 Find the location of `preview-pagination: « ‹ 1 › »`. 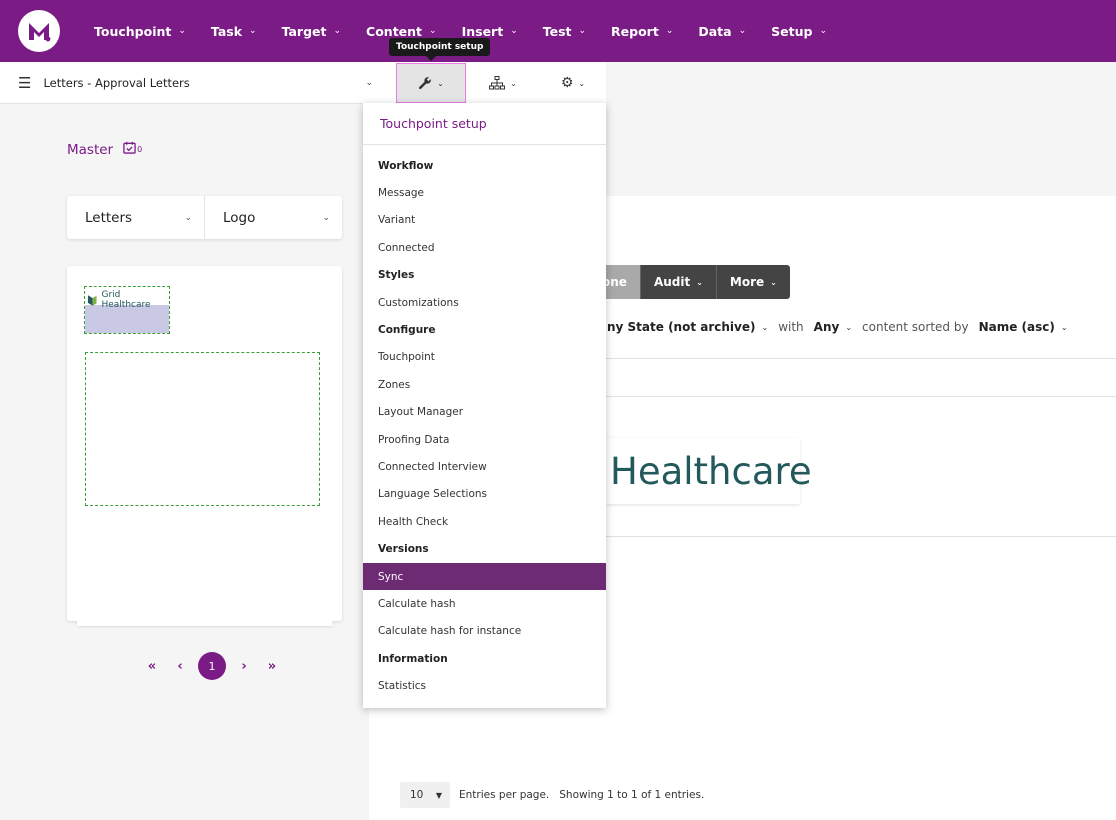

preview-pagination: « ‹ 1 › » is located at coordinates (212, 666).